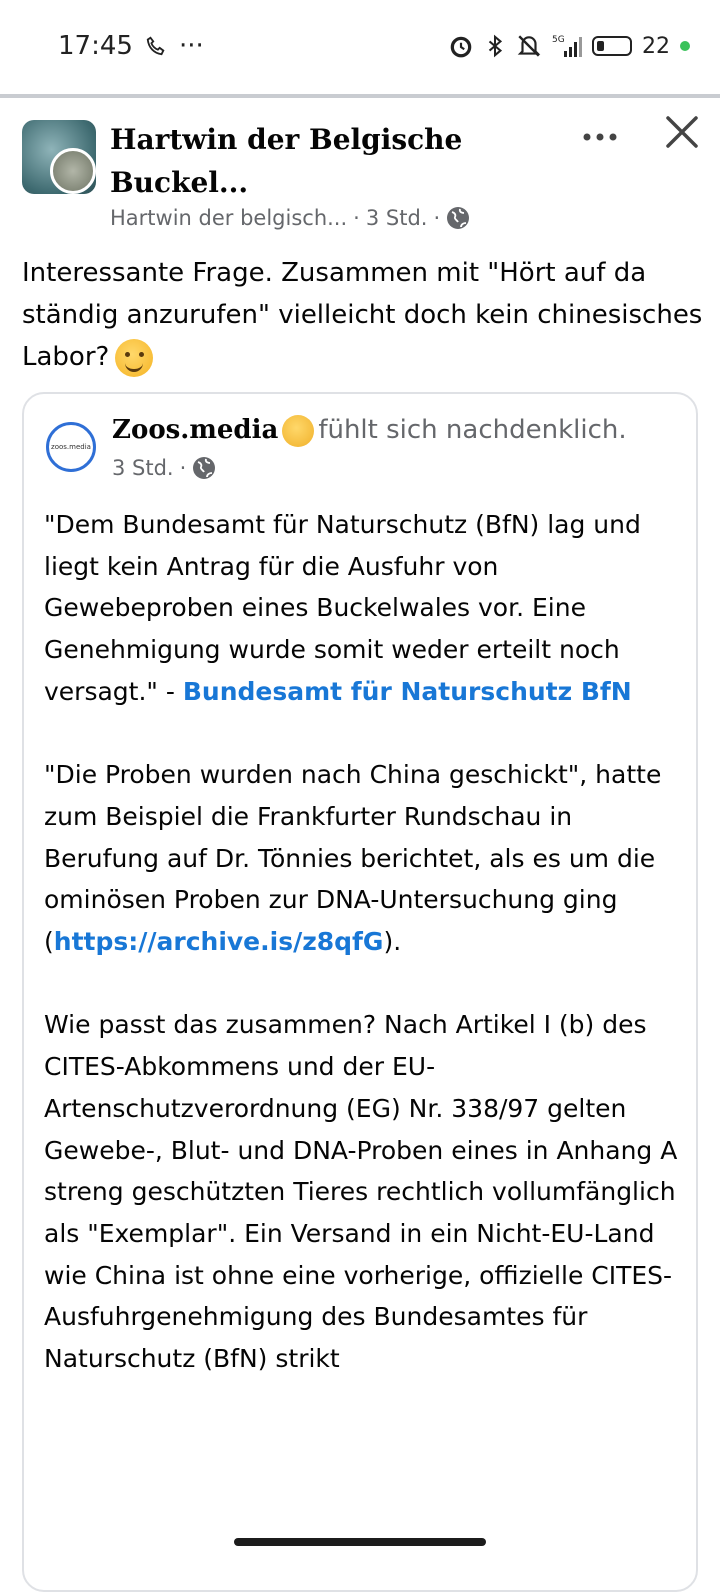 This screenshot has width=720, height=1592. What do you see at coordinates (407, 691) in the screenshot?
I see `bfn-link: Bundesamt für Naturschutz BfN` at bounding box center [407, 691].